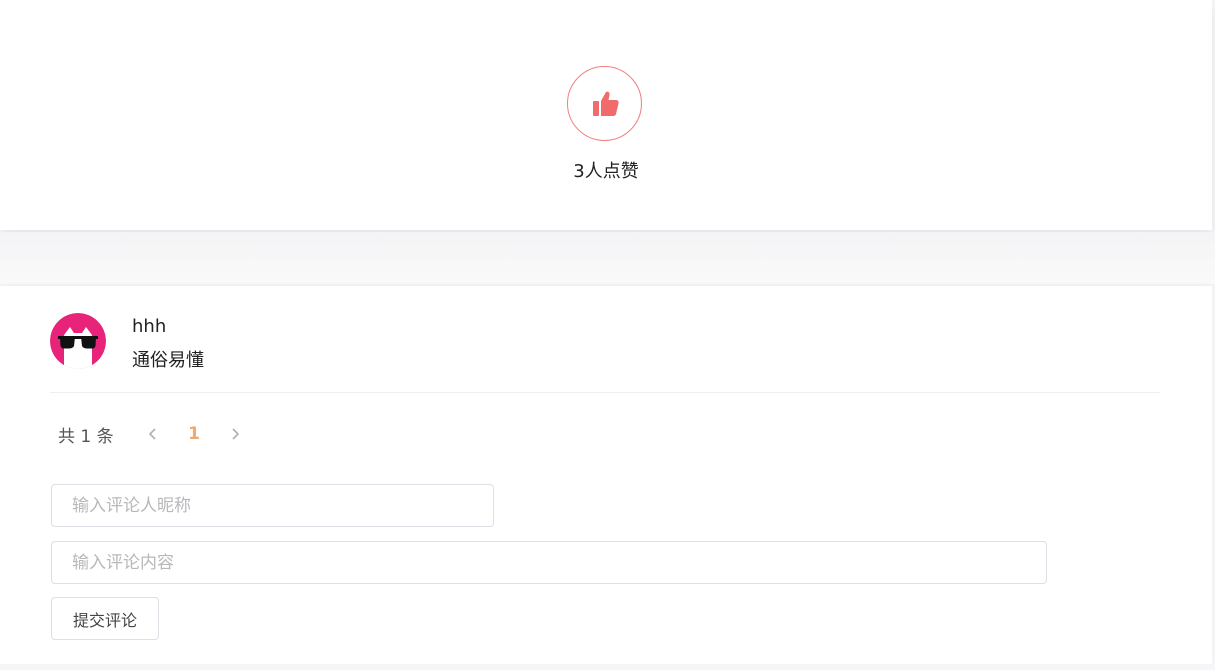 This screenshot has width=1215, height=670. I want to click on cat-sunglasses-avatar-icon, so click(78, 341).